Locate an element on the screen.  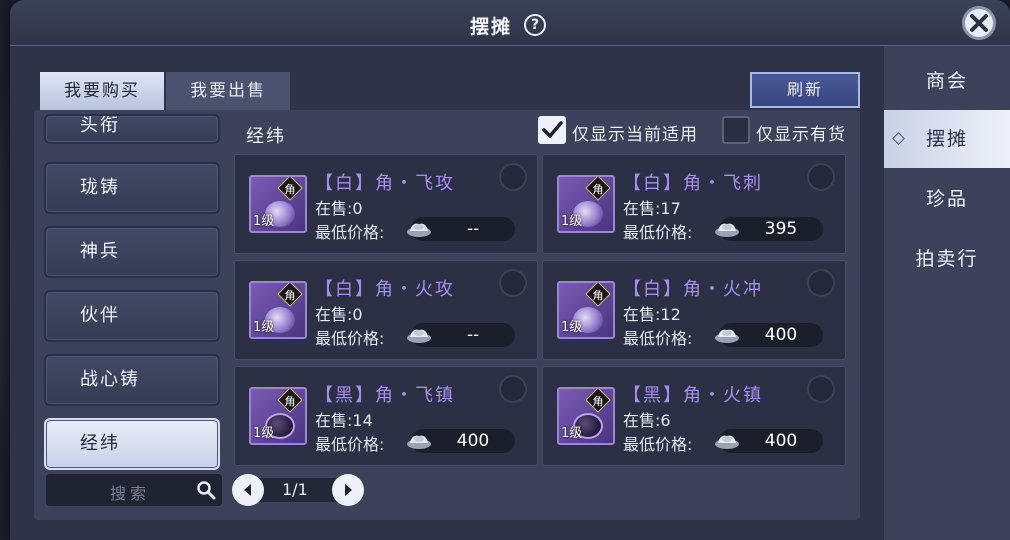
category-item-shenbing: 神兵 is located at coordinates (132, 252).